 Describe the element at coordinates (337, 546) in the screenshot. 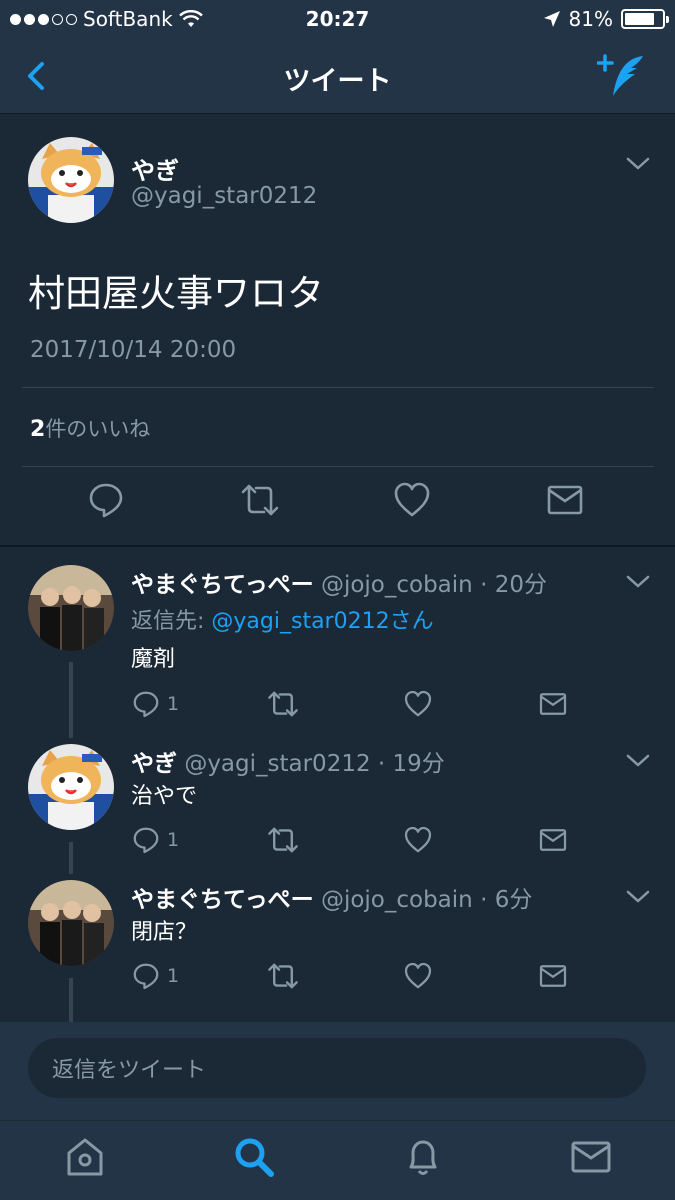

I see `section-separator` at that location.